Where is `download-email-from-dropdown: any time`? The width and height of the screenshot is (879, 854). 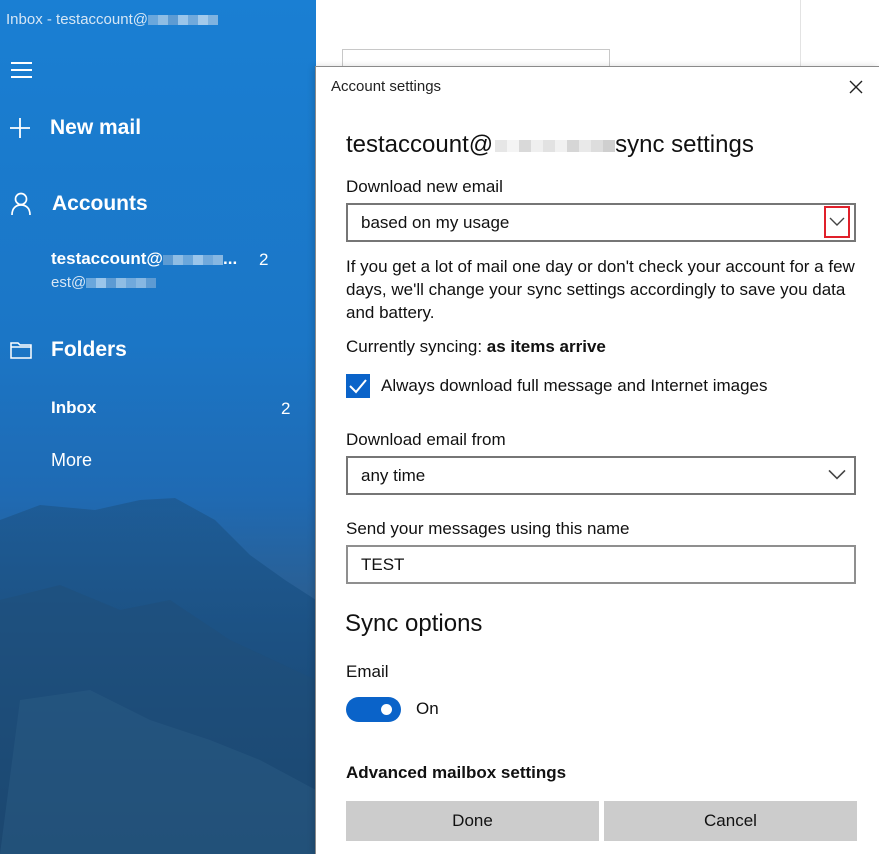
download-email-from-dropdown: any time is located at coordinates (601, 475).